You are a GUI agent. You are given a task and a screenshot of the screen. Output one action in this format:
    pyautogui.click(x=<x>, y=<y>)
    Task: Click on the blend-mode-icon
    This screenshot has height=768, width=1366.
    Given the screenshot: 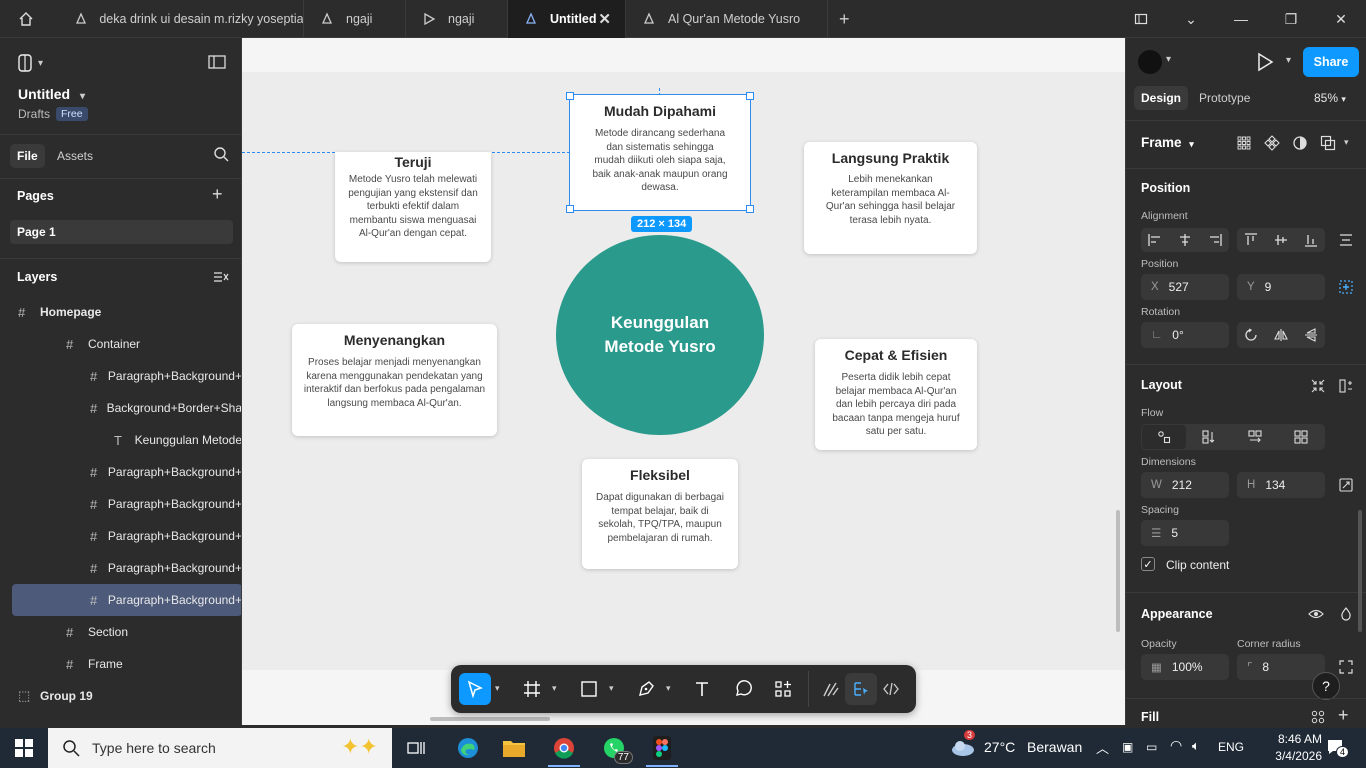 What is the action you would take?
    pyautogui.click(x=1346, y=614)
    